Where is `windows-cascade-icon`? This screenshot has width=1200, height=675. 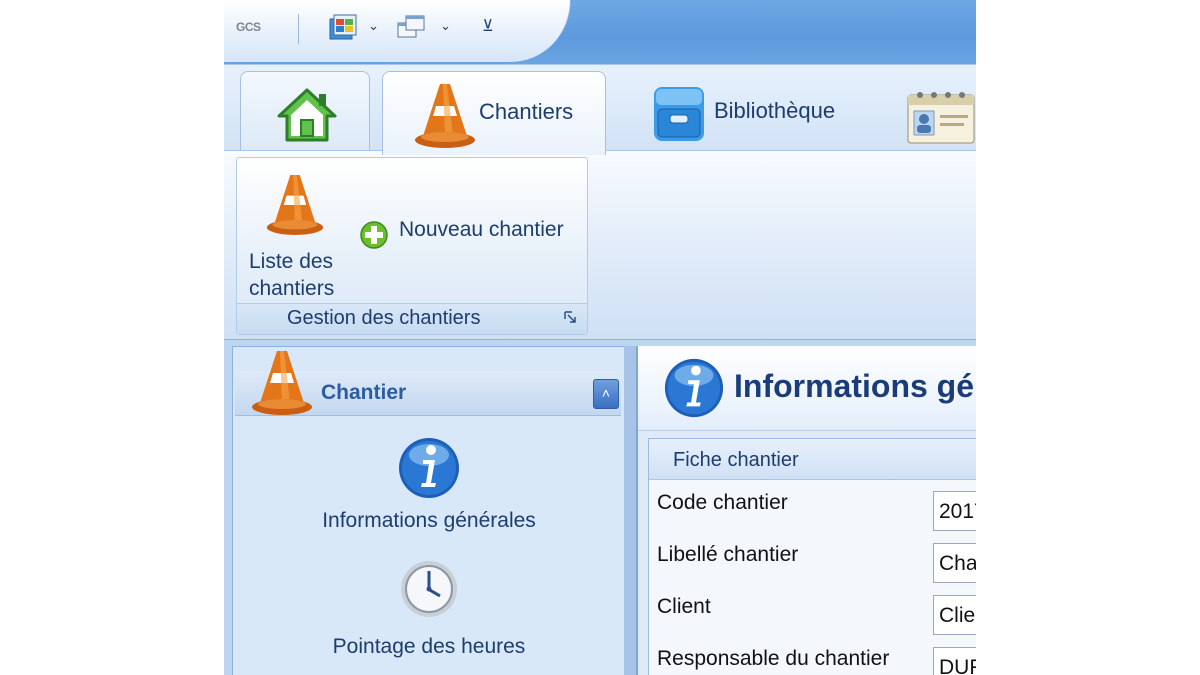 windows-cascade-icon is located at coordinates (411, 27).